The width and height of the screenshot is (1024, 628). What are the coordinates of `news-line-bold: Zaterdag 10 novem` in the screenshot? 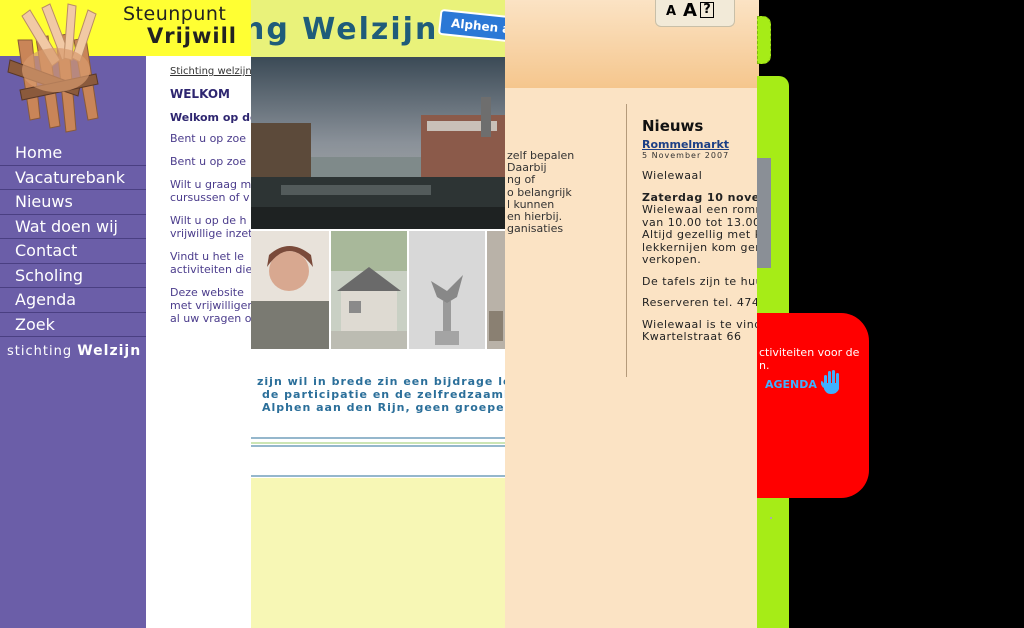 It's located at (700, 197).